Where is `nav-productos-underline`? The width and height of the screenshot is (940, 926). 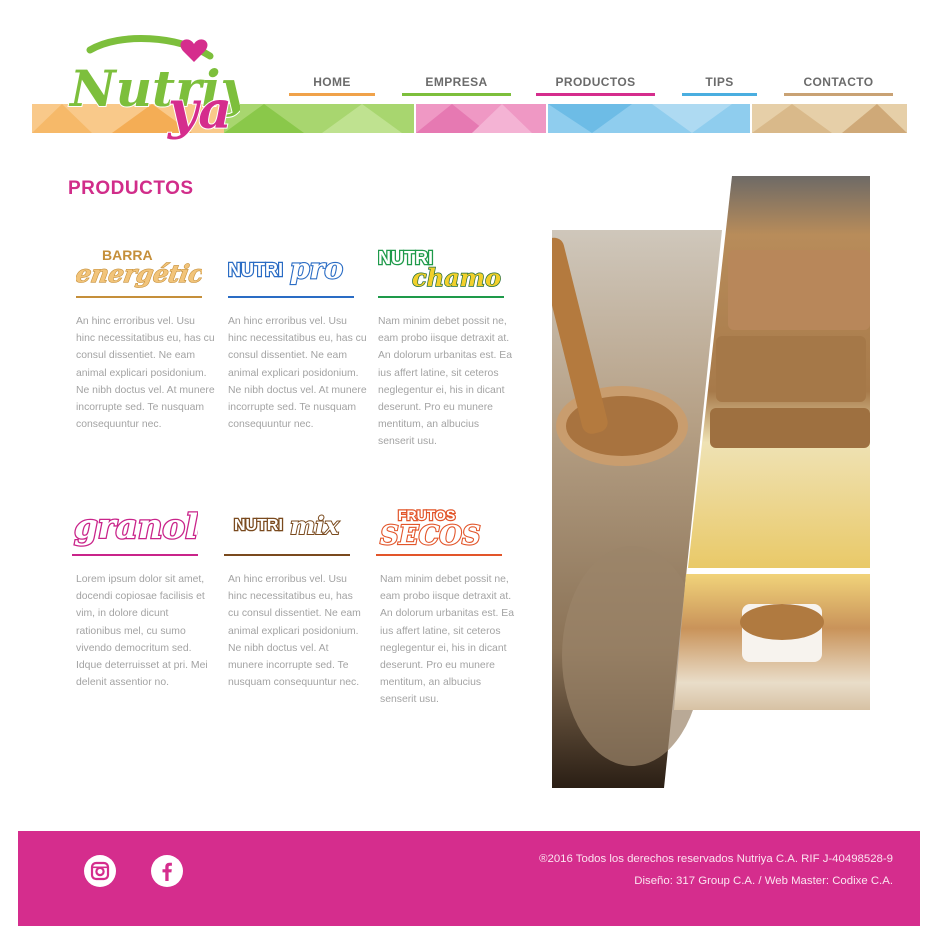 nav-productos-underline is located at coordinates (595, 94).